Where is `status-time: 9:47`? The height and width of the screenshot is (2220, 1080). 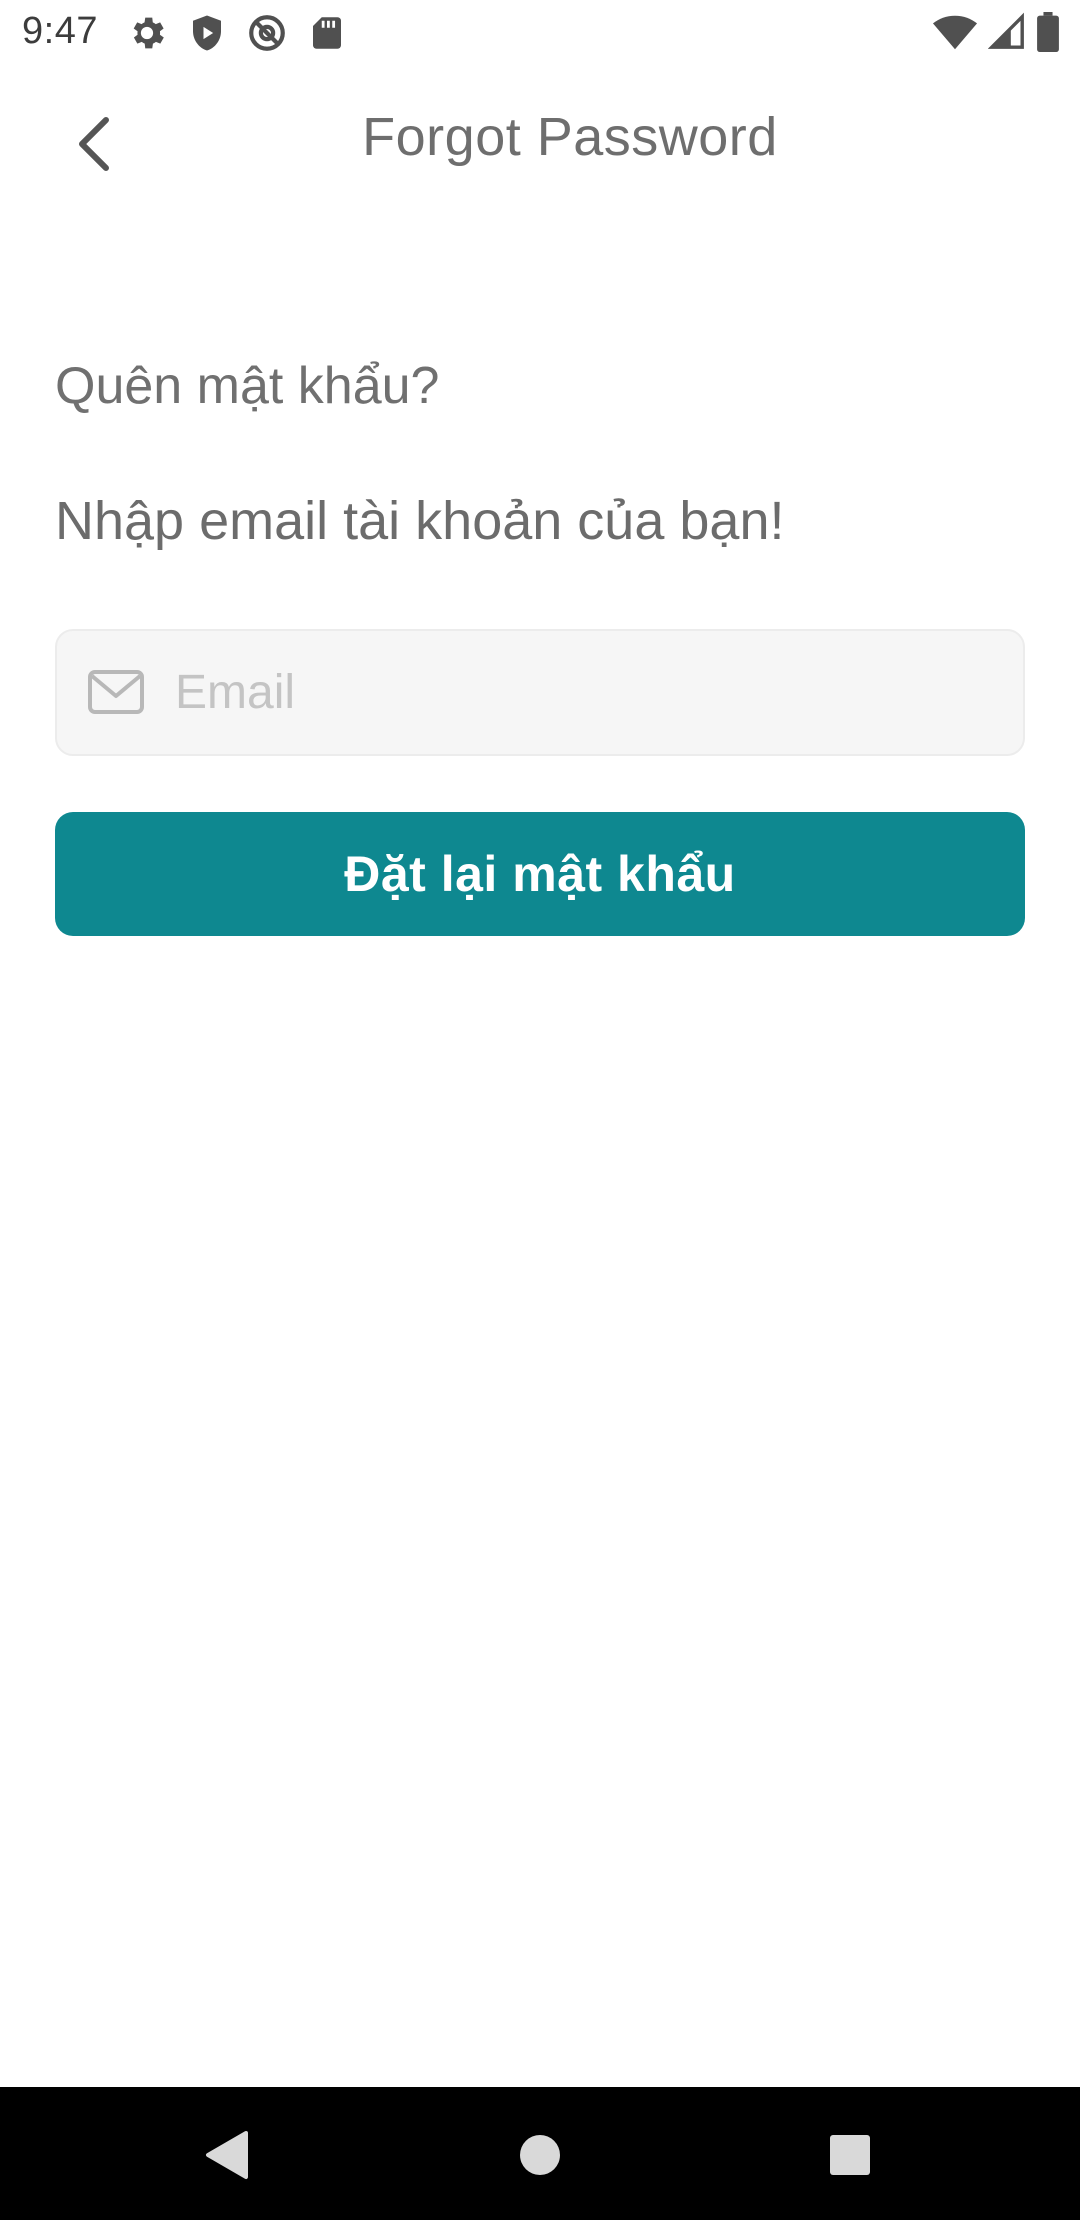 status-time: 9:47 is located at coordinates (60, 31).